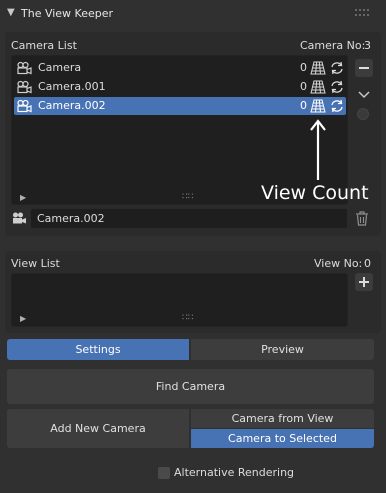  What do you see at coordinates (71, 218) in the screenshot?
I see `camera-name-value: Camera.002` at bounding box center [71, 218].